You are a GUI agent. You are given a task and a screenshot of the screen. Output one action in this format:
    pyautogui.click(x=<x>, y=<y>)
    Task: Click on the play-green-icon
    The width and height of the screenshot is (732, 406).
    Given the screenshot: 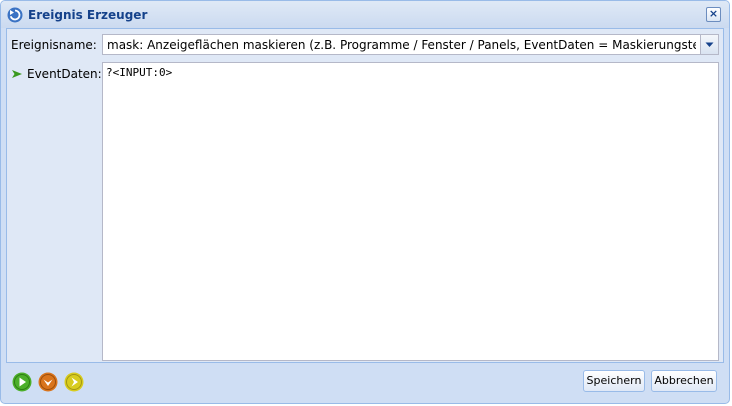 What is the action you would take?
    pyautogui.click(x=22, y=382)
    